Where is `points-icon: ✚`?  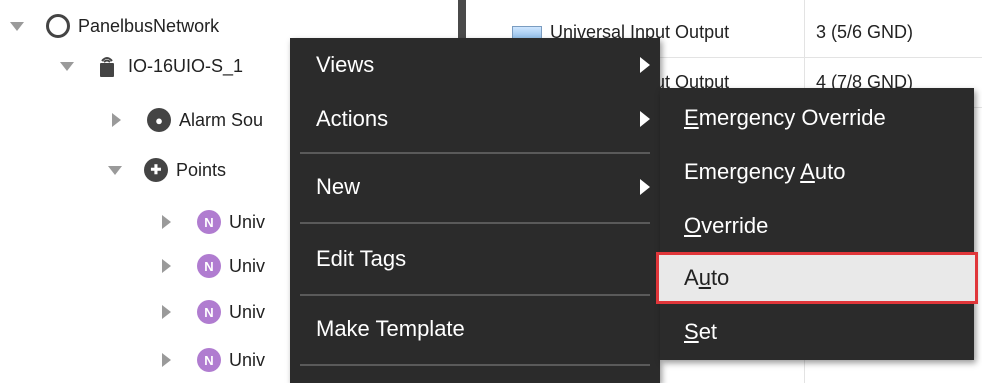 points-icon: ✚ is located at coordinates (156, 170).